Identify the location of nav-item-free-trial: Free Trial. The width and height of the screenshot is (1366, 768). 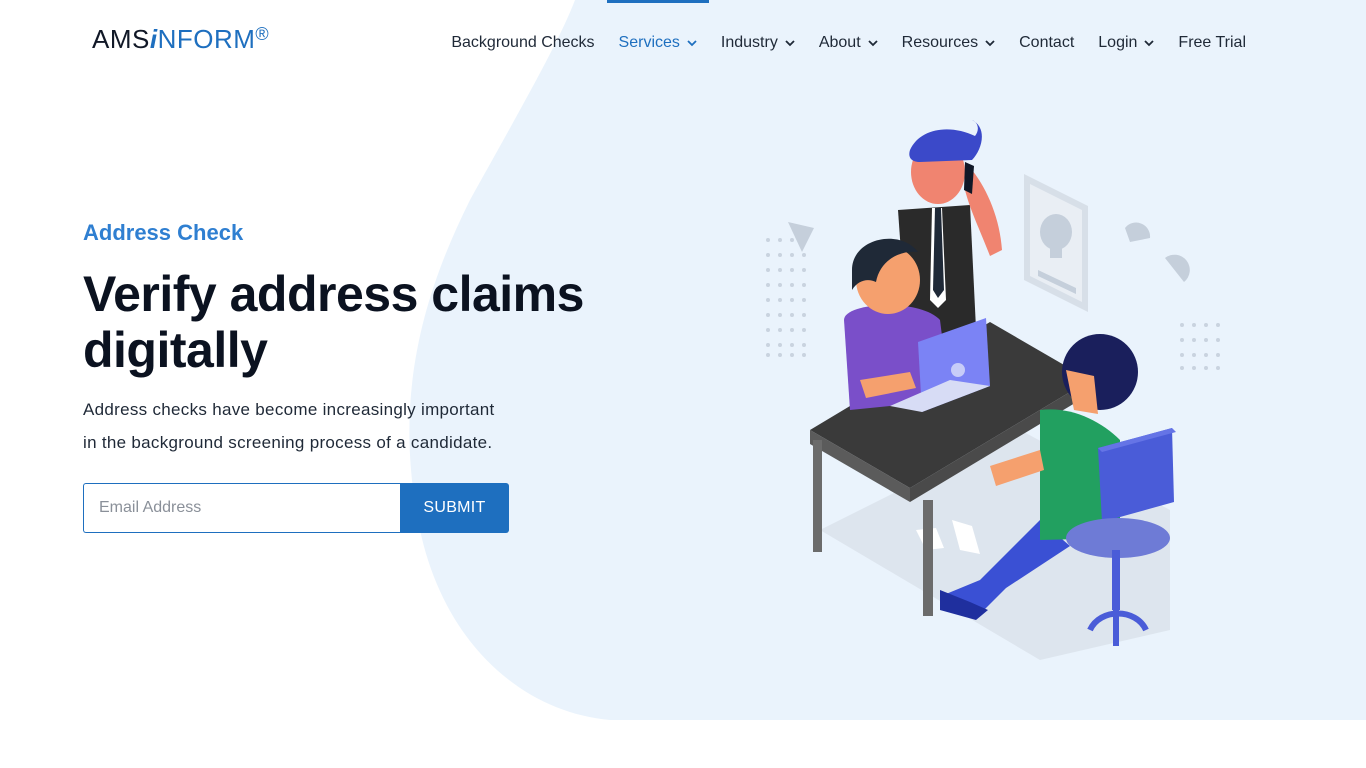
(1212, 43).